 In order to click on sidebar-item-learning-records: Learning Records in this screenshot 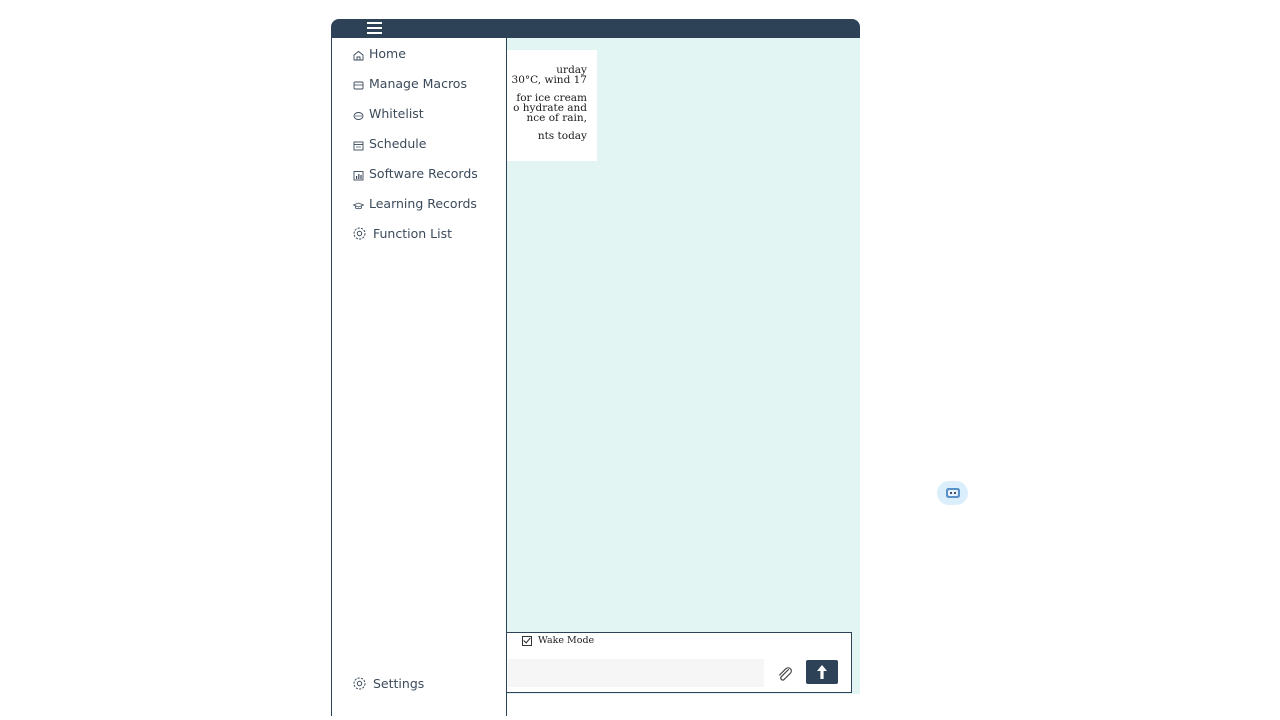, I will do `click(414, 203)`.